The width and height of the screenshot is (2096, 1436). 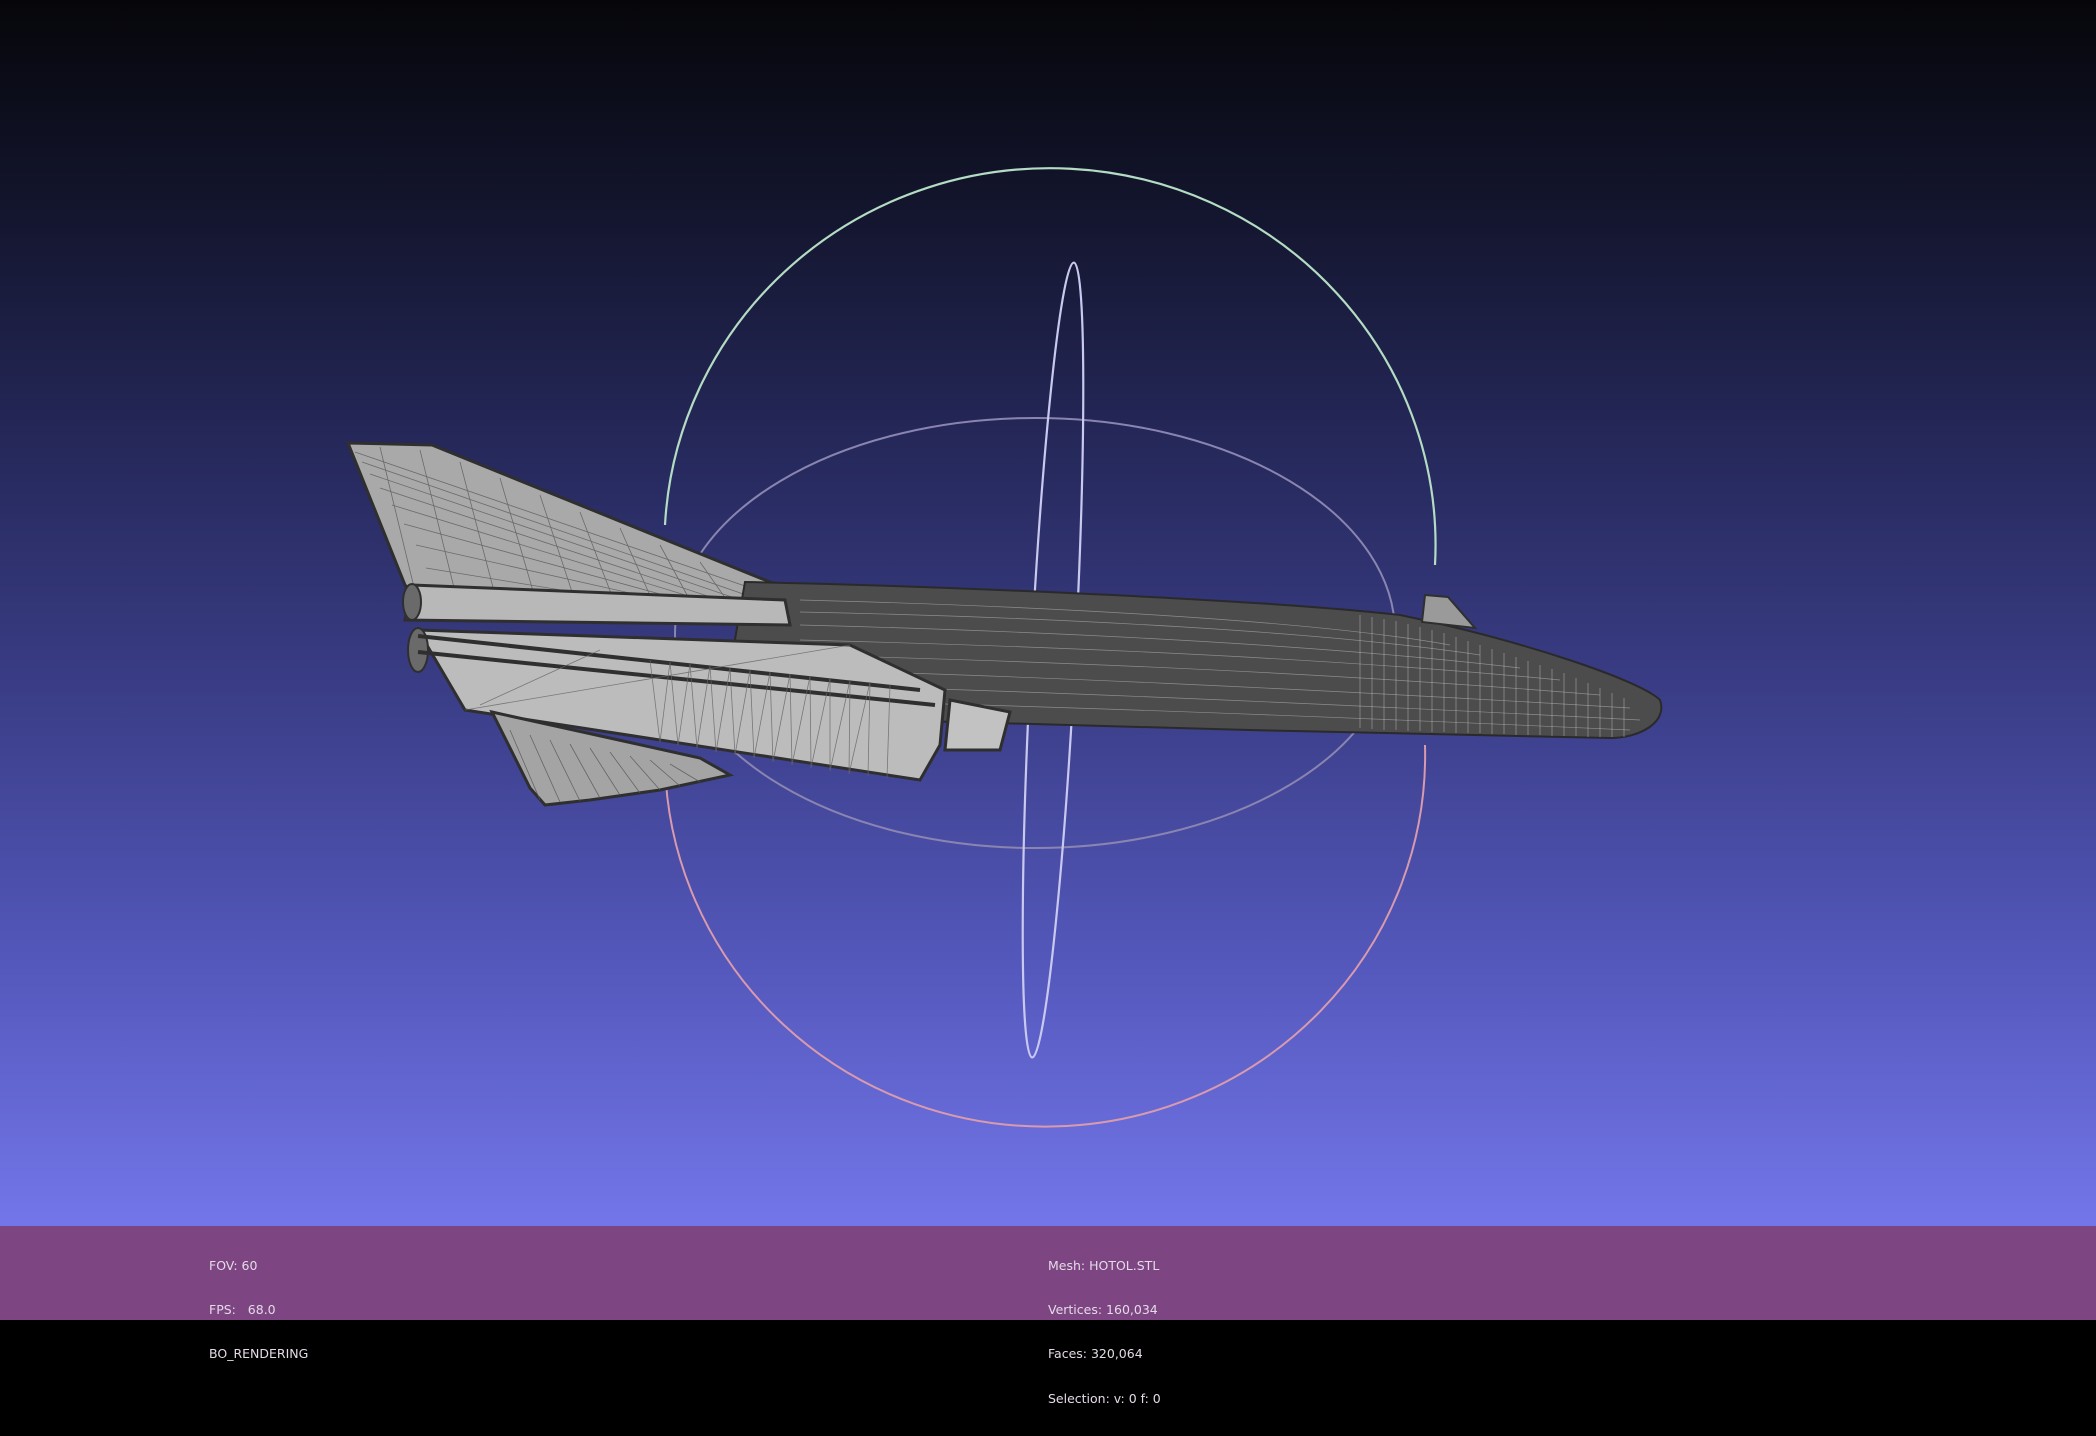 What do you see at coordinates (1095, 1354) in the screenshot?
I see `faces-readout: Faces: 320,064` at bounding box center [1095, 1354].